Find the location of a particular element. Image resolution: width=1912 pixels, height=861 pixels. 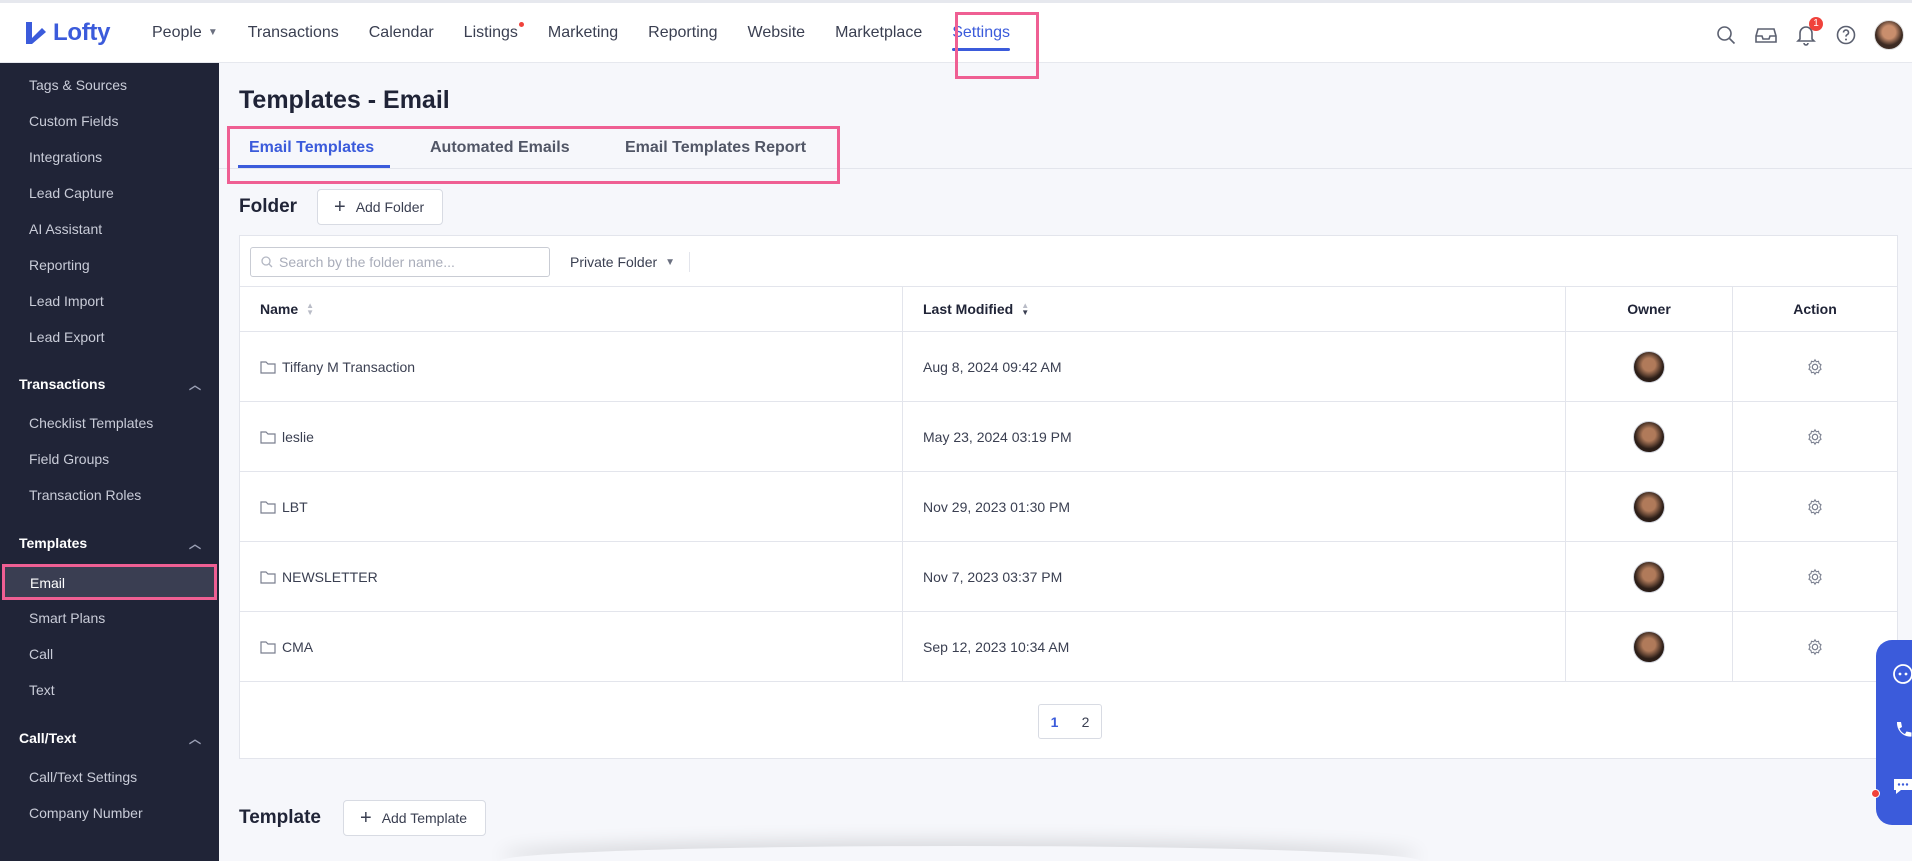

add-template-label: Add Template is located at coordinates (424, 818).